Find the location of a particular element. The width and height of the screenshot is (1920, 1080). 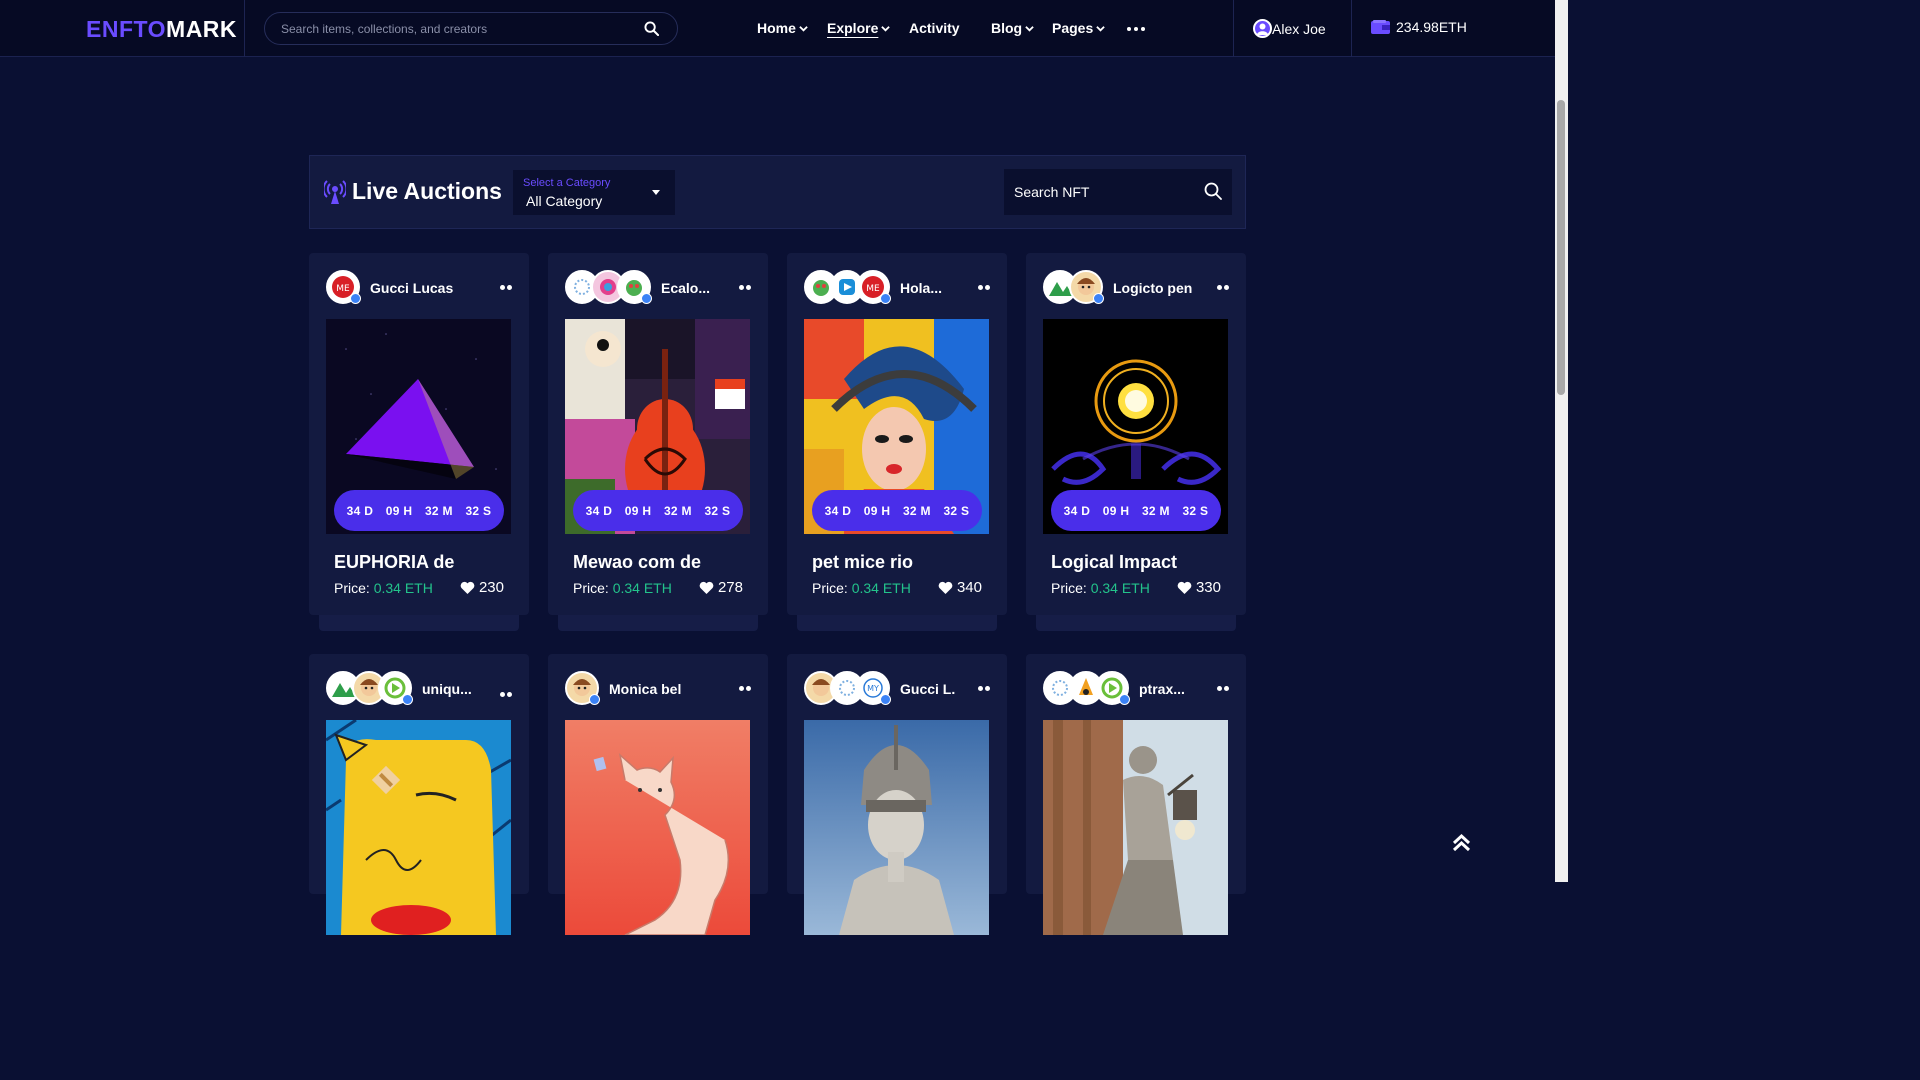

nav-explore: Explore is located at coordinates (859, 28).